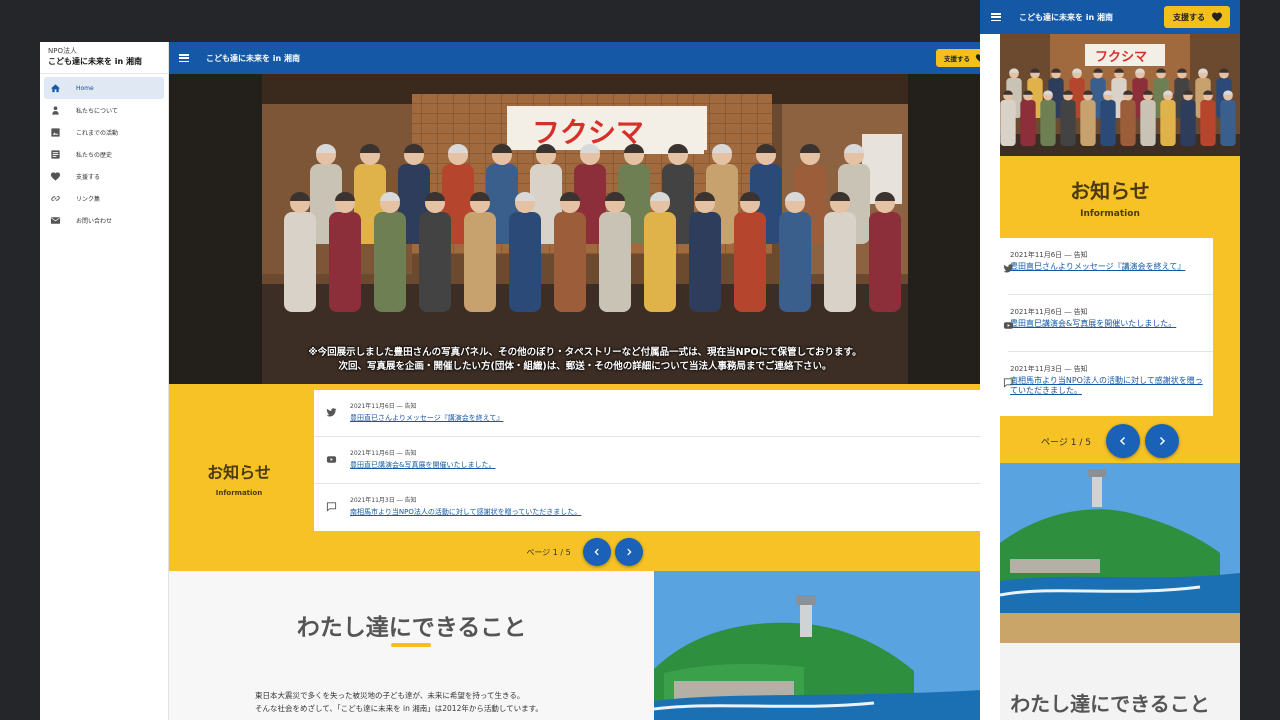 Image resolution: width=1280 pixels, height=720 pixels. Describe the element at coordinates (411, 628) in the screenshot. I see `what-title: わたし達にできること` at that location.